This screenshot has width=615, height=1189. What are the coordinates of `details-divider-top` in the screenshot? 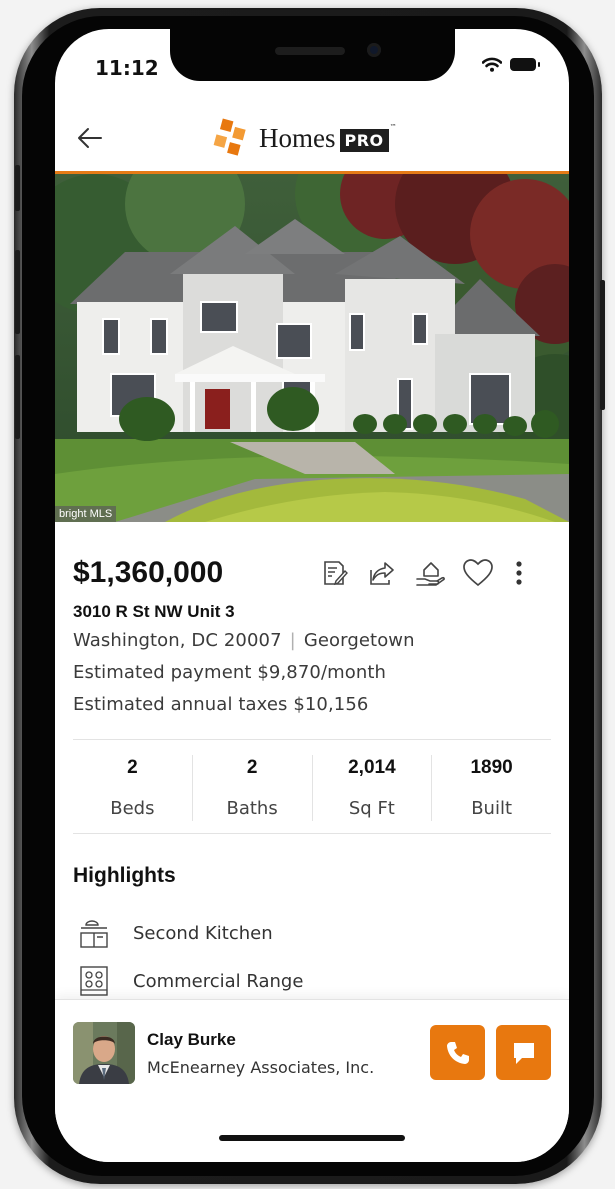 It's located at (312, 739).